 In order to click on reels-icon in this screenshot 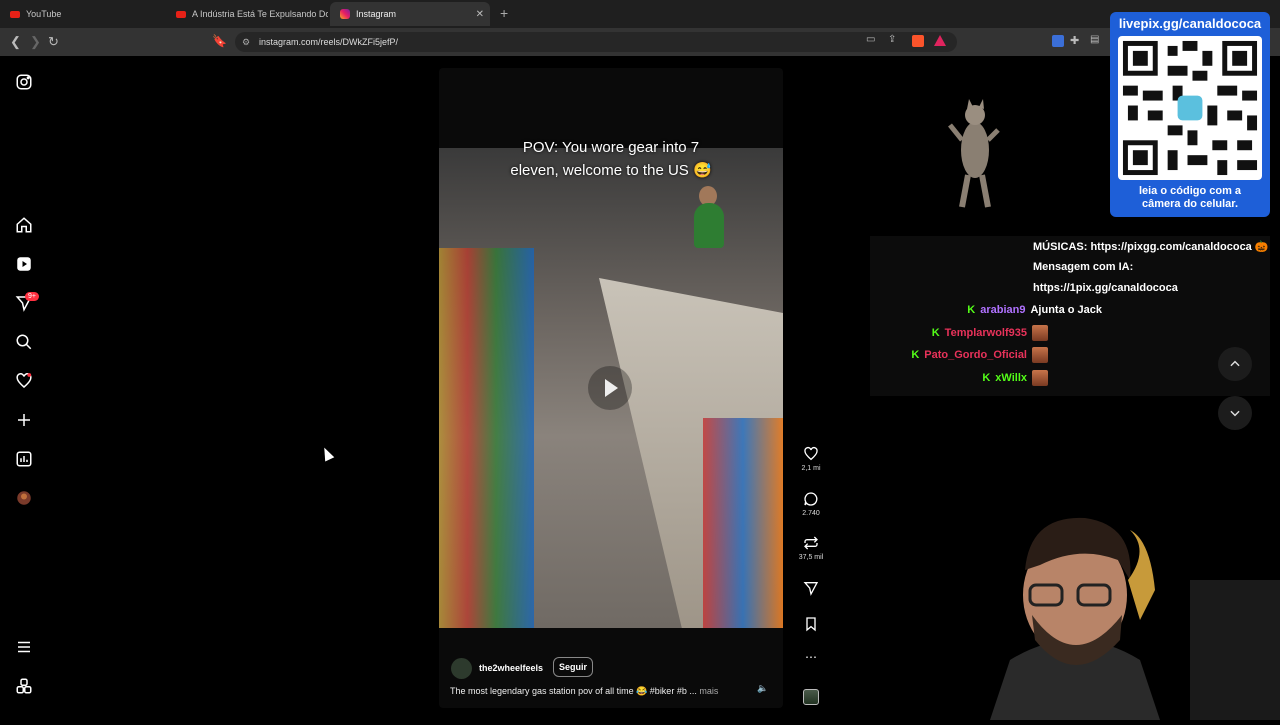, I will do `click(24, 264)`.